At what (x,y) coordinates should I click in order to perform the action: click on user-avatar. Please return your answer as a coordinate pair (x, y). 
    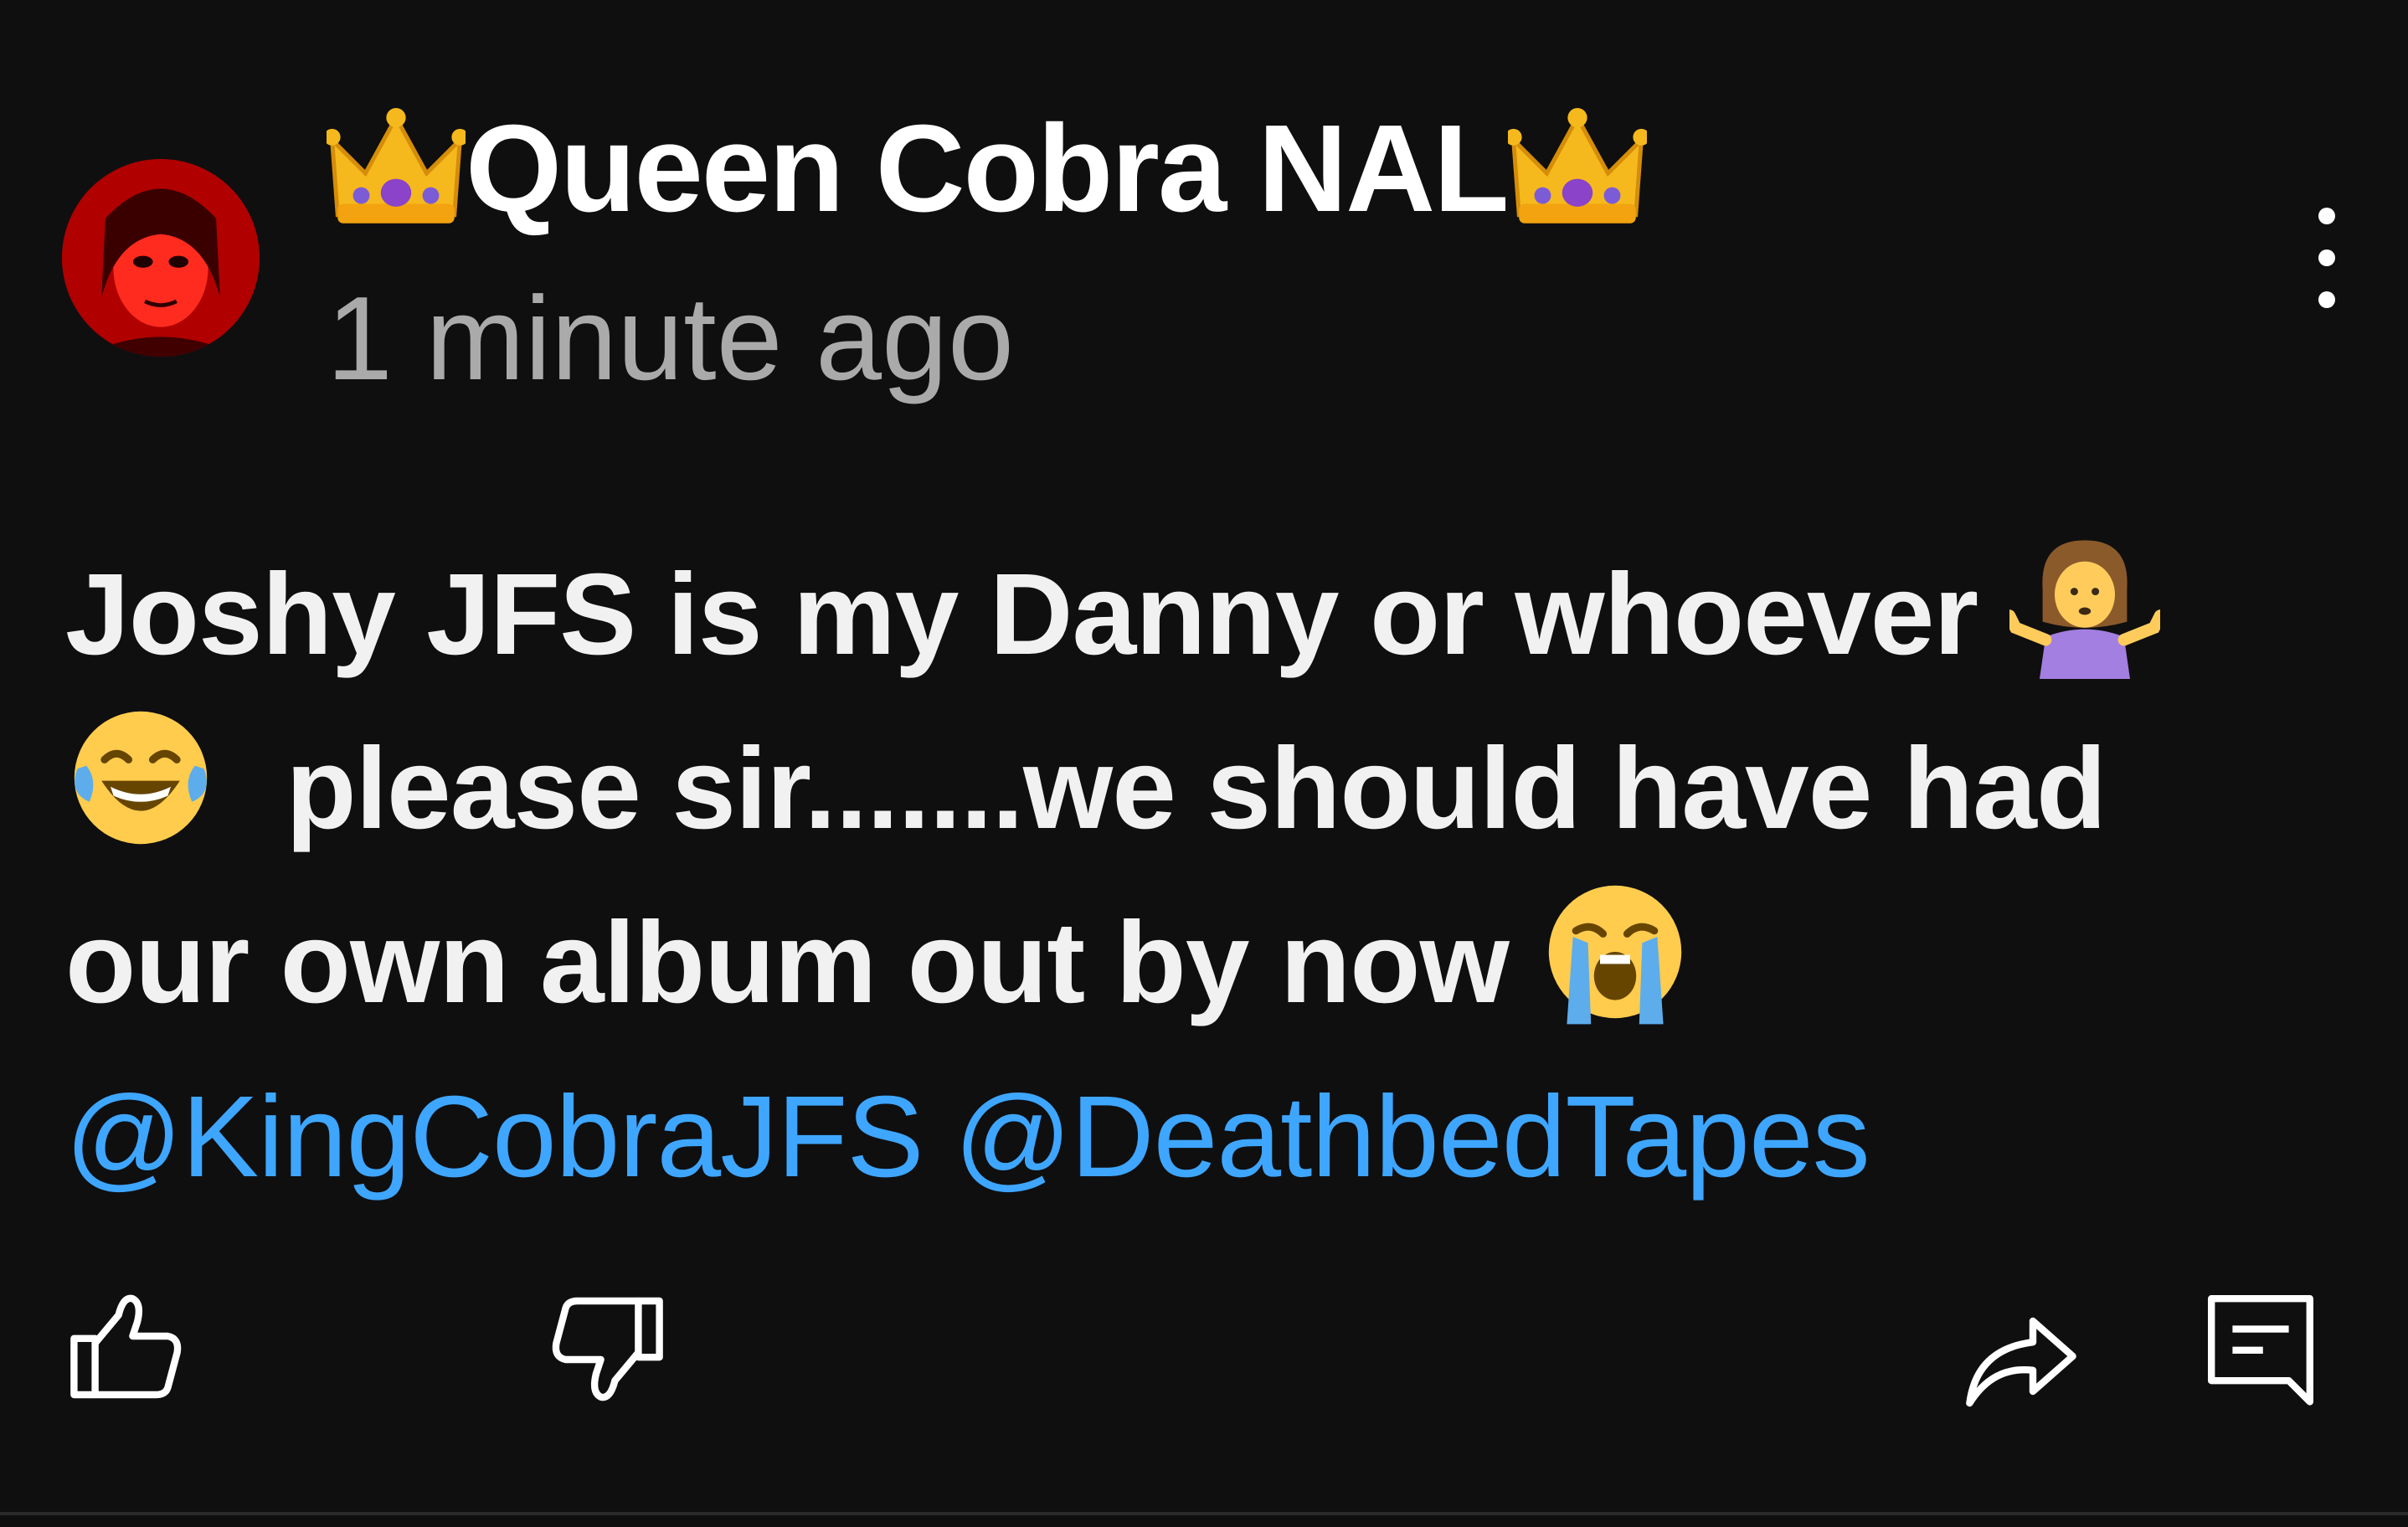
    Looking at the image, I should click on (161, 258).